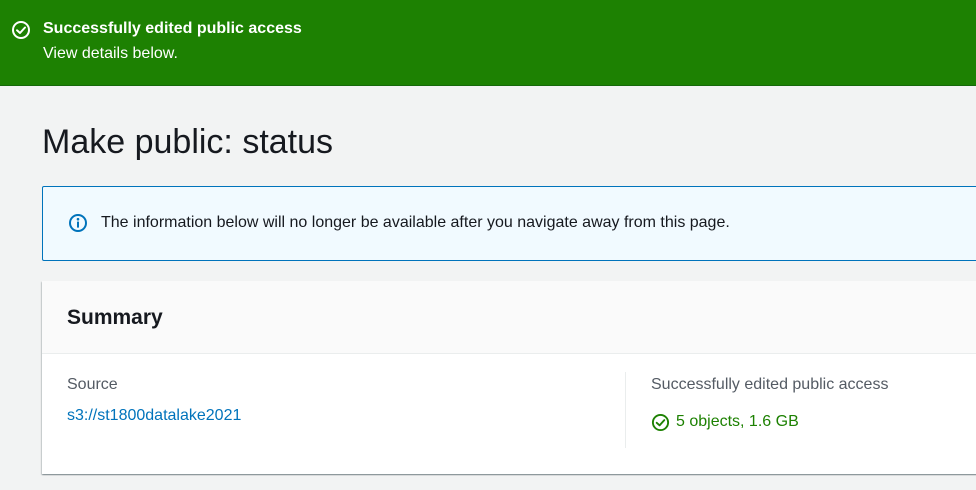 Image resolution: width=976 pixels, height=490 pixels. Describe the element at coordinates (92, 384) in the screenshot. I see `source-label: Source` at that location.